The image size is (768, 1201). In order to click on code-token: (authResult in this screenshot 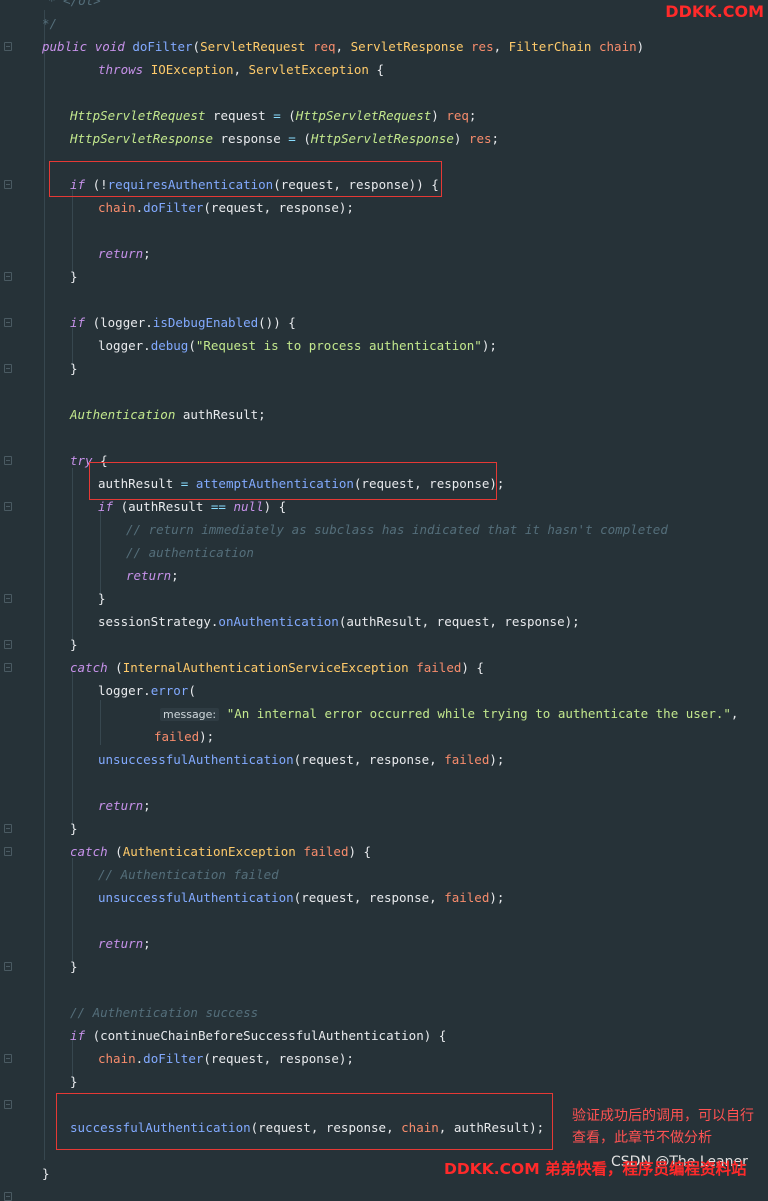, I will do `click(162, 506)`.